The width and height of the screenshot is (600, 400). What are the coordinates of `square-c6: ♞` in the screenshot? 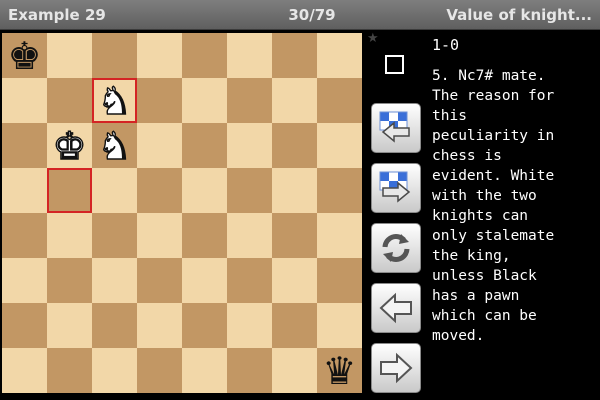 It's located at (114, 145).